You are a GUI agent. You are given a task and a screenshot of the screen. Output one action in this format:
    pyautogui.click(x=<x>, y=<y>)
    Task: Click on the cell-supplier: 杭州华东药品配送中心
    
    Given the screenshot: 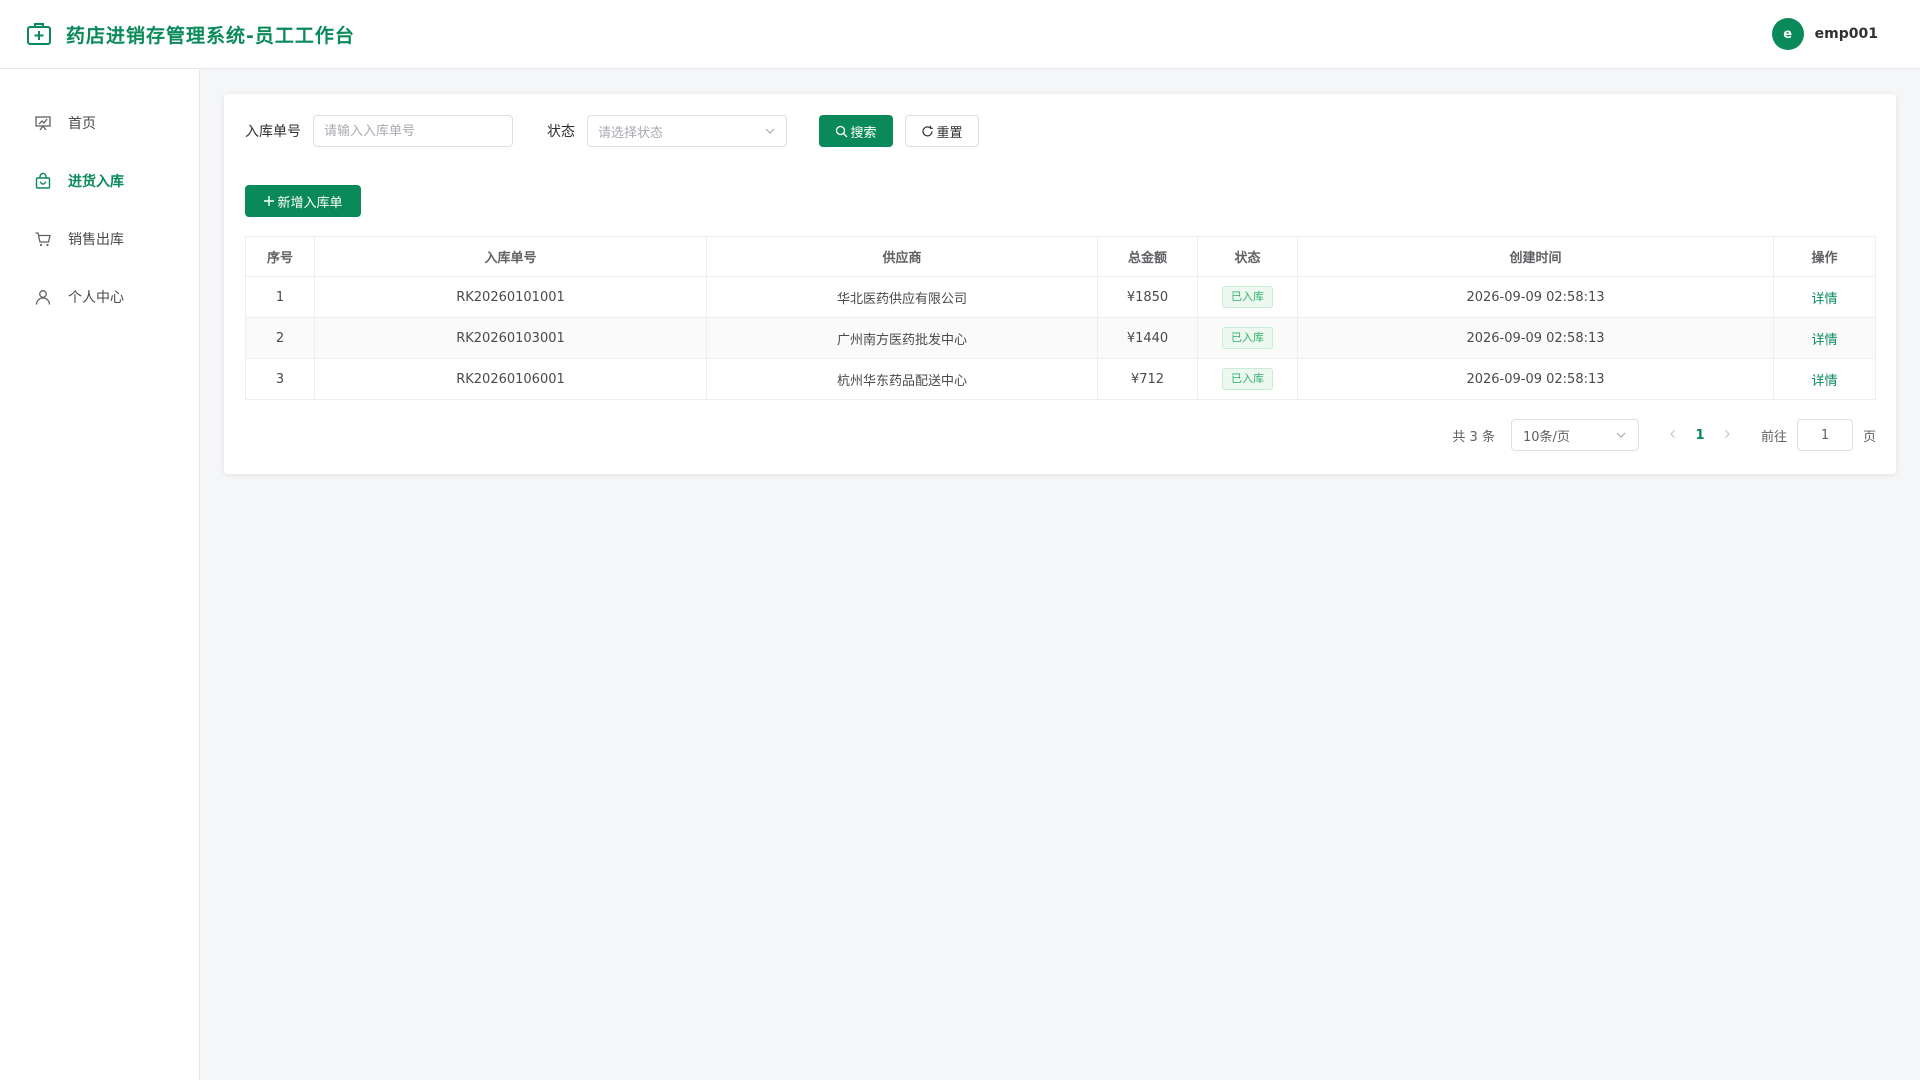 What is the action you would take?
    pyautogui.click(x=902, y=379)
    